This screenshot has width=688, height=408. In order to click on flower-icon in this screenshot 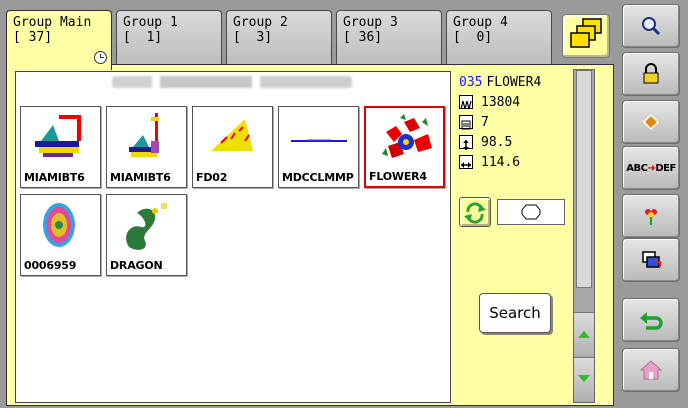, I will do `click(651, 217)`.